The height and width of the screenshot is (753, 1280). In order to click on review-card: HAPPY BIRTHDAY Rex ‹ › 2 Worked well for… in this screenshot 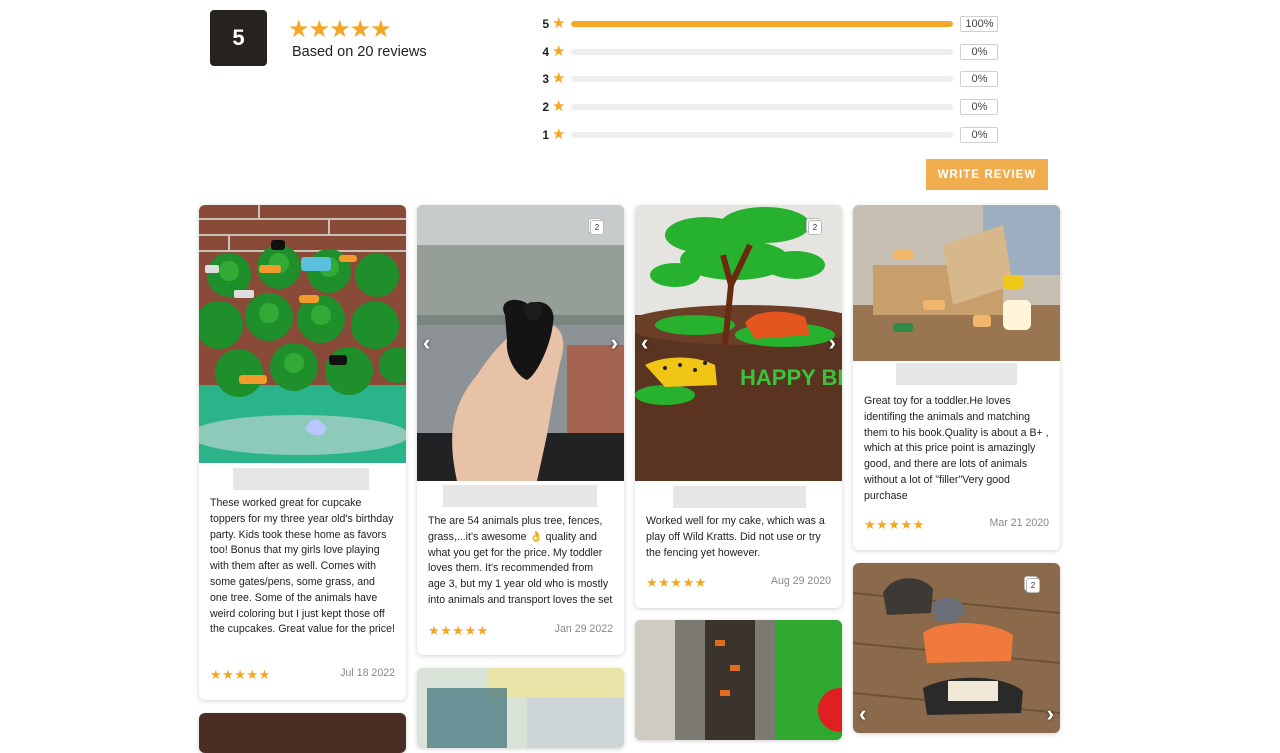, I will do `click(738, 406)`.